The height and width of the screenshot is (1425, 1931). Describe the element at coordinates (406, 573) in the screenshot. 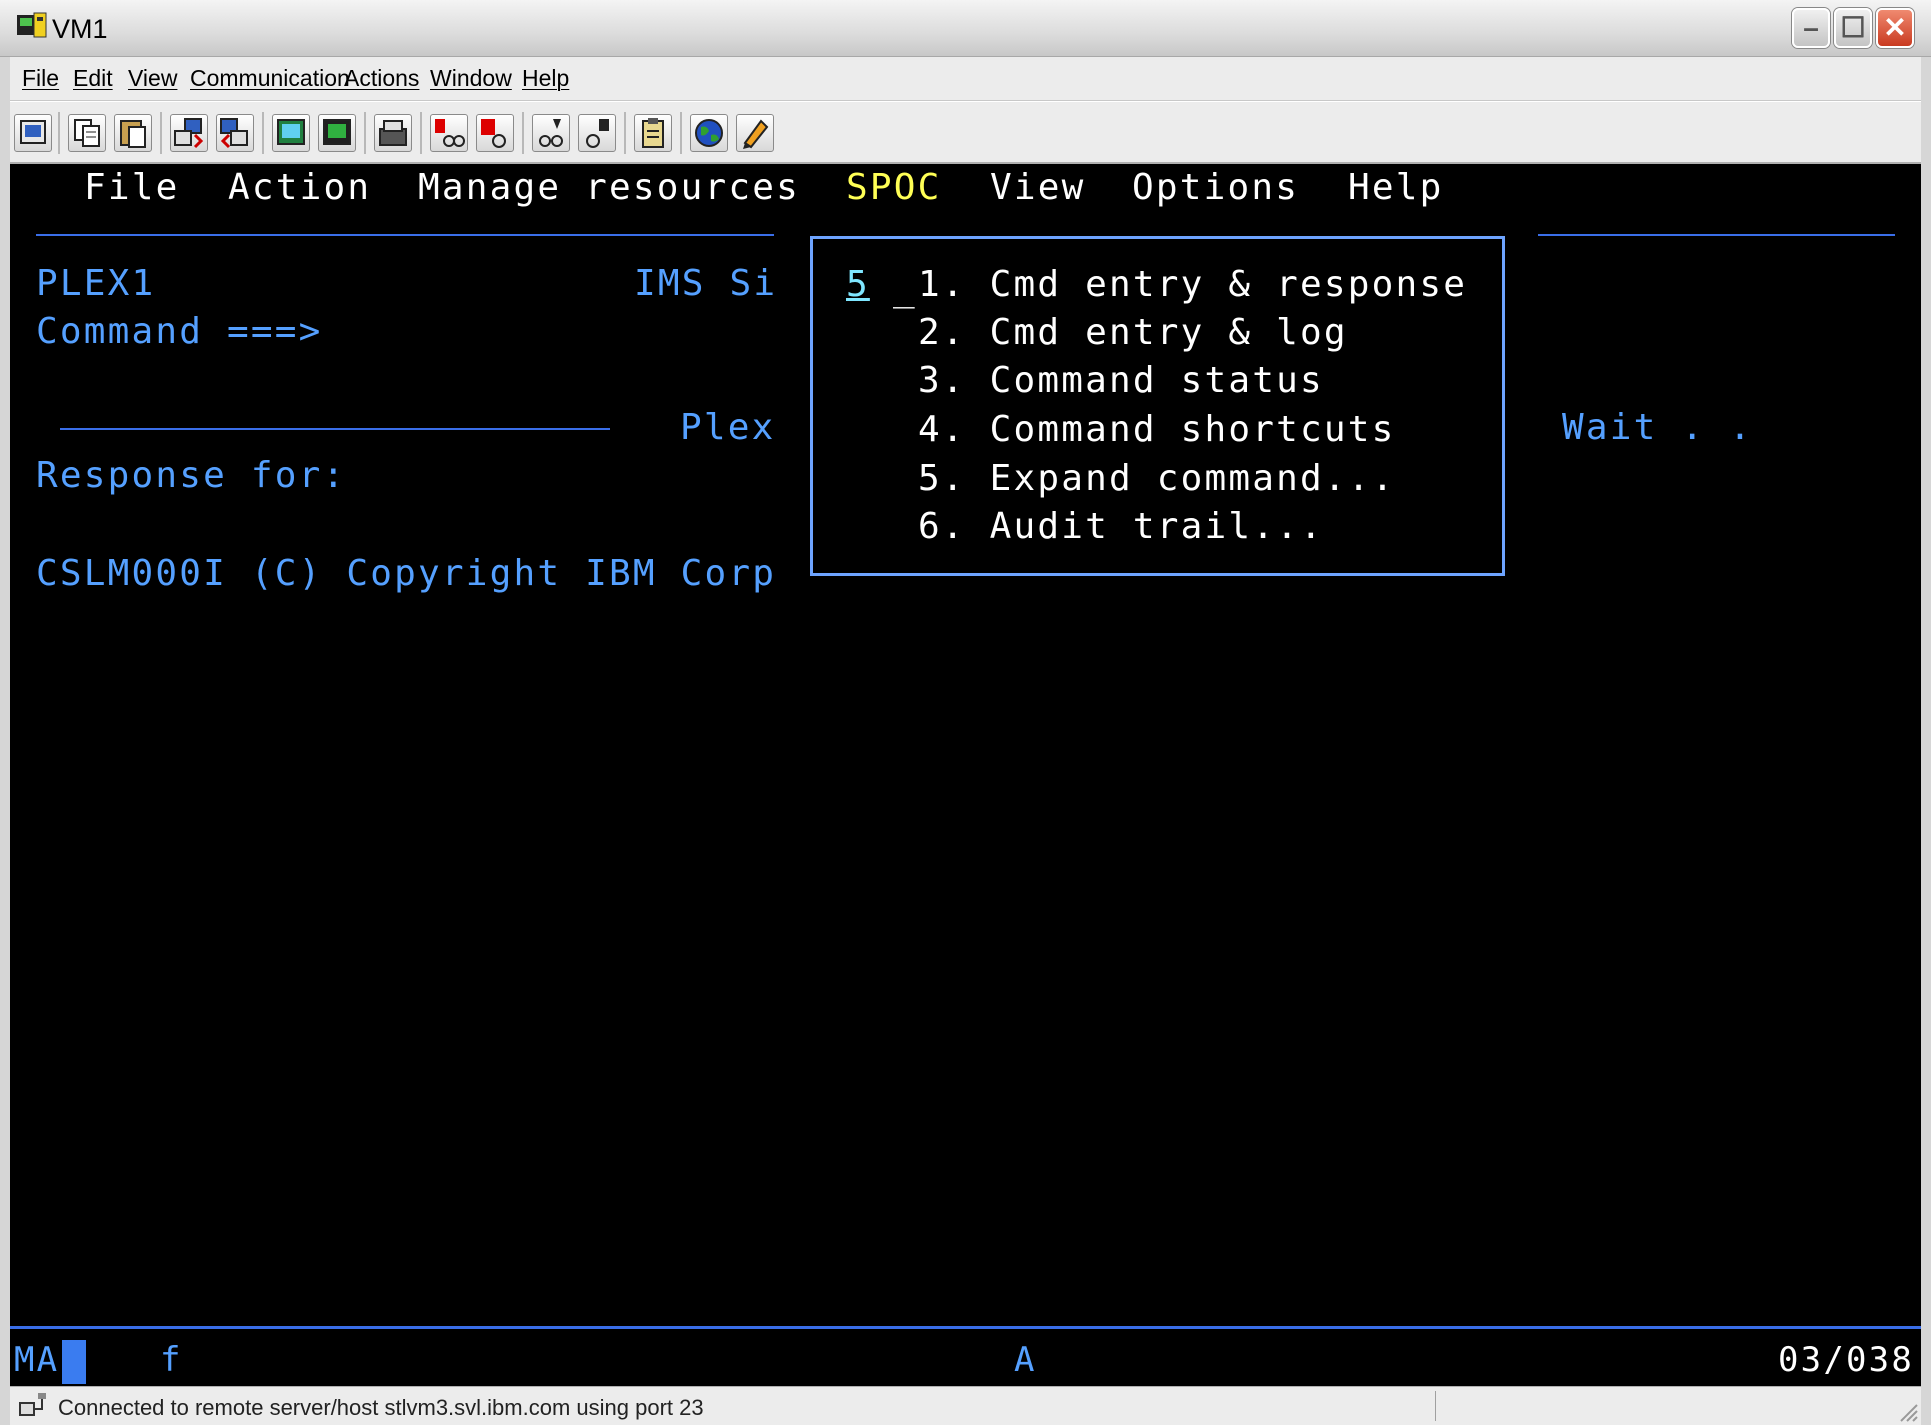

I see `copyright-line: CSLM000I (C) Copyright IBM Corp` at that location.